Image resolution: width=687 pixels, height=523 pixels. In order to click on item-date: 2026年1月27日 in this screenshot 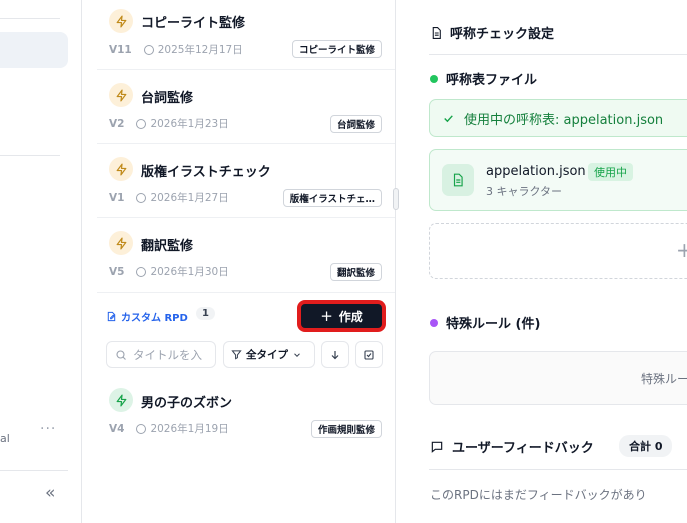, I will do `click(189, 198)`.